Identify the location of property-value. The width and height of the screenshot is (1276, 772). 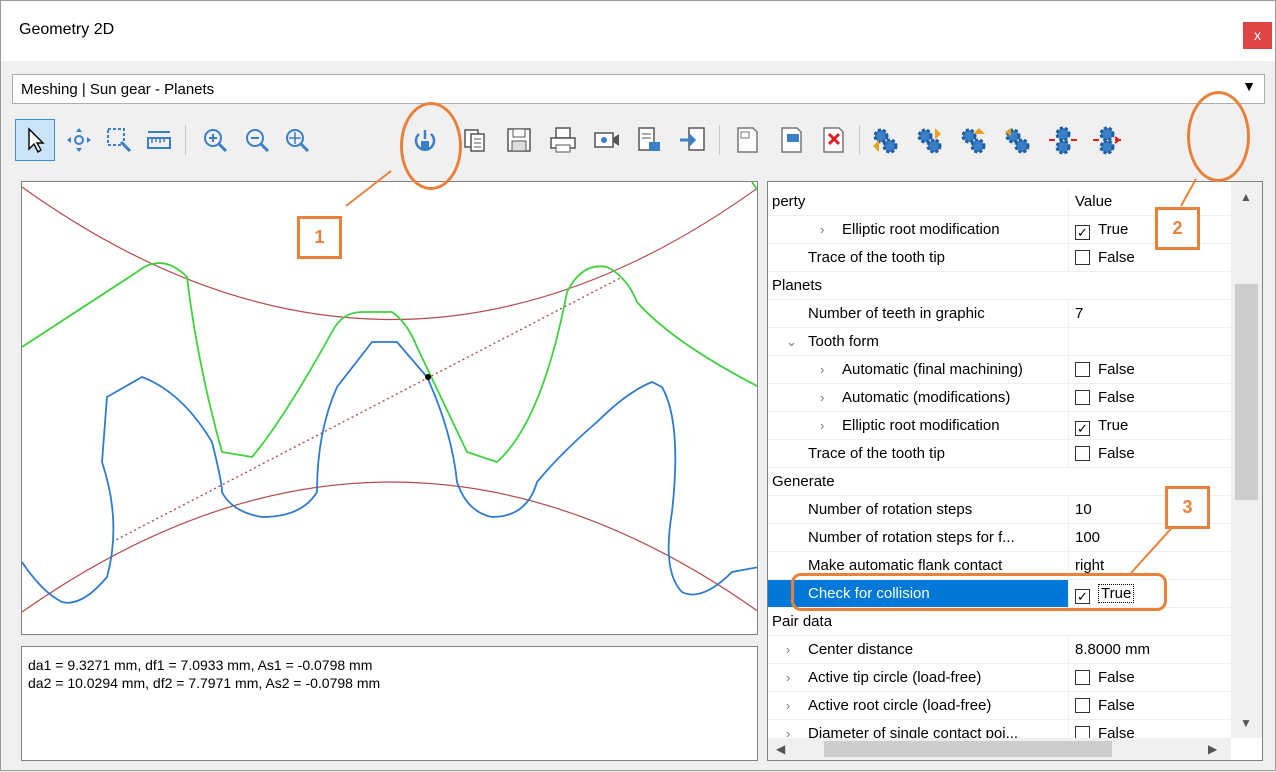
(1149, 341).